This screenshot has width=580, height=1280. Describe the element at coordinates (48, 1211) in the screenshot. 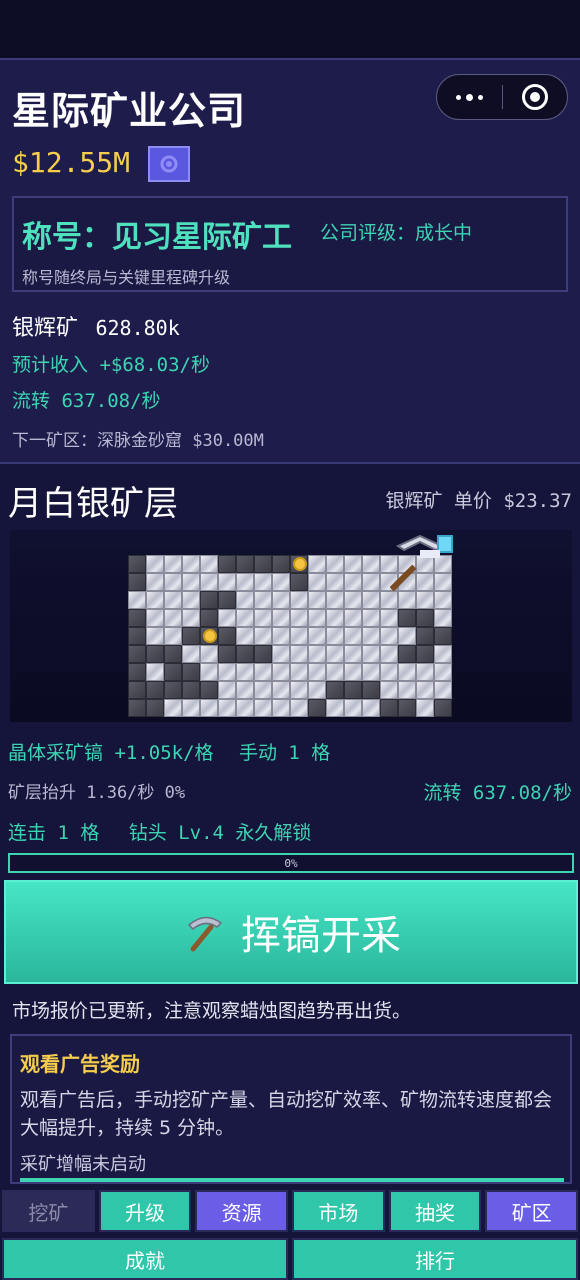

I see `tab-mining: 挖矿` at that location.